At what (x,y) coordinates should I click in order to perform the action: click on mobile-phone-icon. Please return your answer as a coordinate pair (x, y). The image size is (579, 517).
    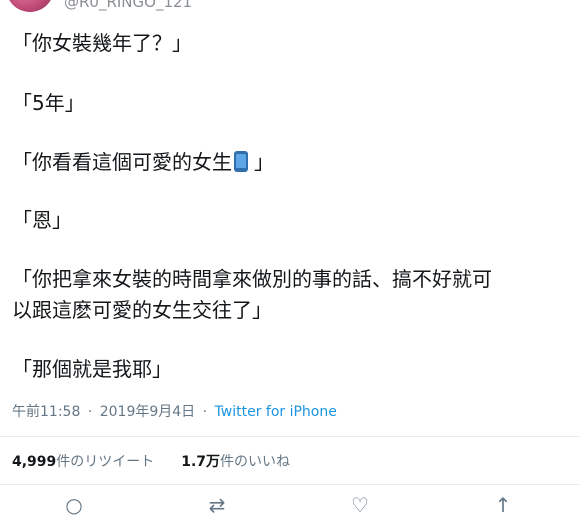
    Looking at the image, I should click on (241, 161).